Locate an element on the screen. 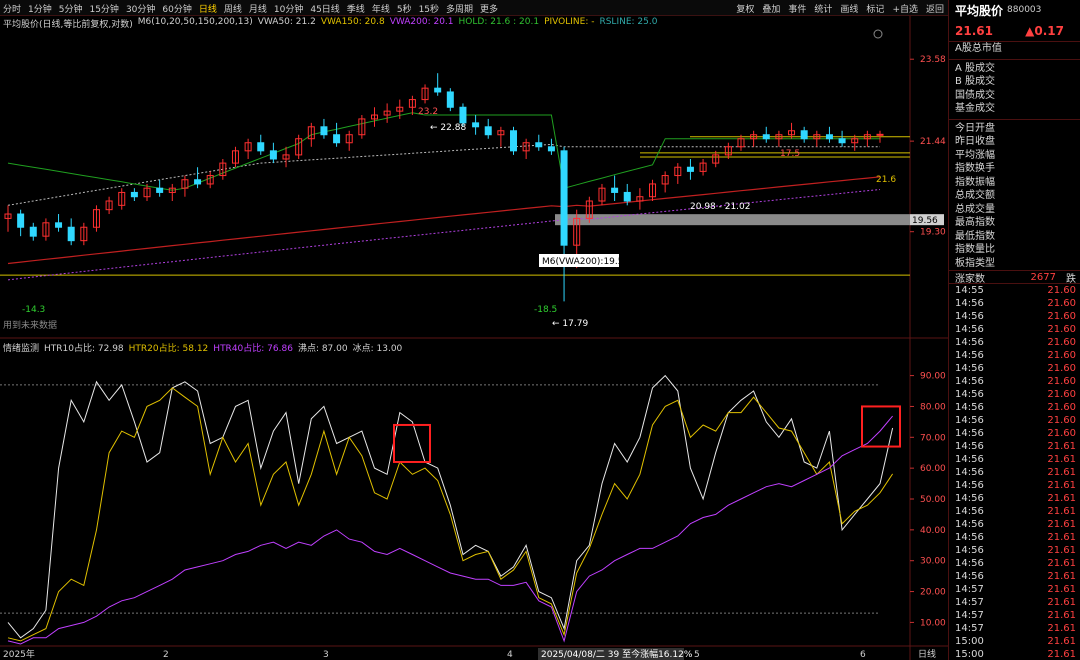 The image size is (1080, 660). side-menu-item: A股总市值 is located at coordinates (1014, 49).